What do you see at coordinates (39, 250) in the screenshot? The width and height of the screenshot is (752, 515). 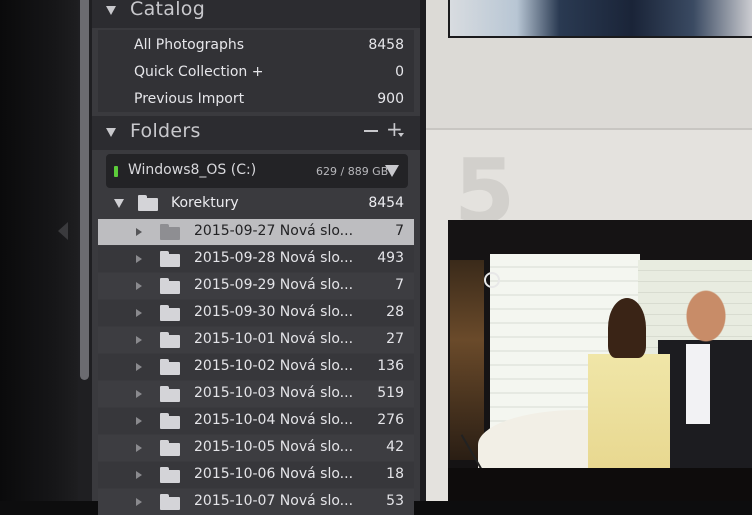 I see `left-module-edge` at bounding box center [39, 250].